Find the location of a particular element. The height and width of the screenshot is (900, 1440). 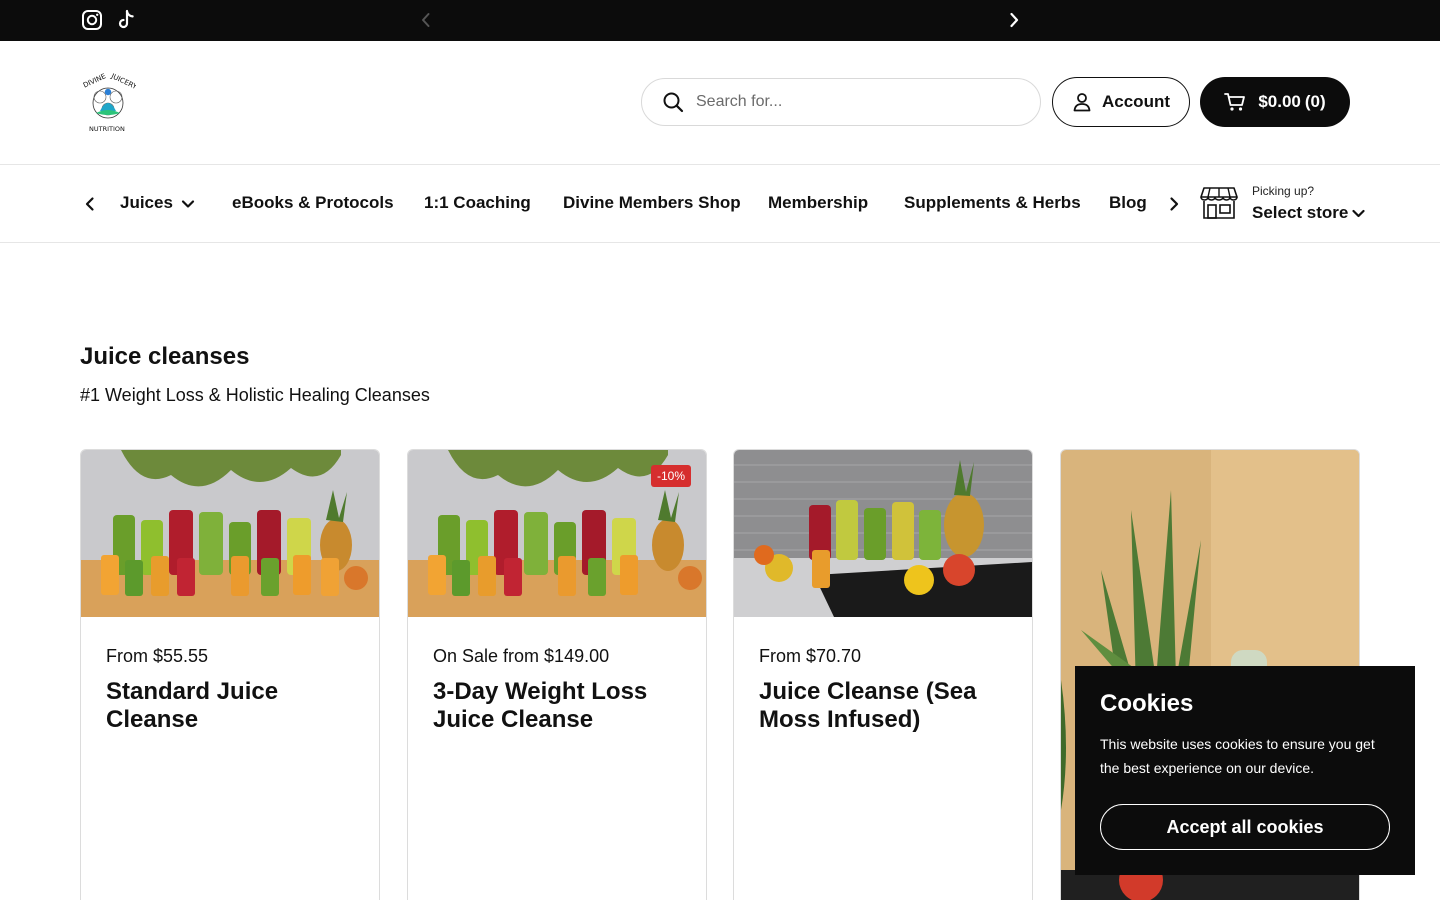

nav-item-membership: Membership is located at coordinates (818, 203).